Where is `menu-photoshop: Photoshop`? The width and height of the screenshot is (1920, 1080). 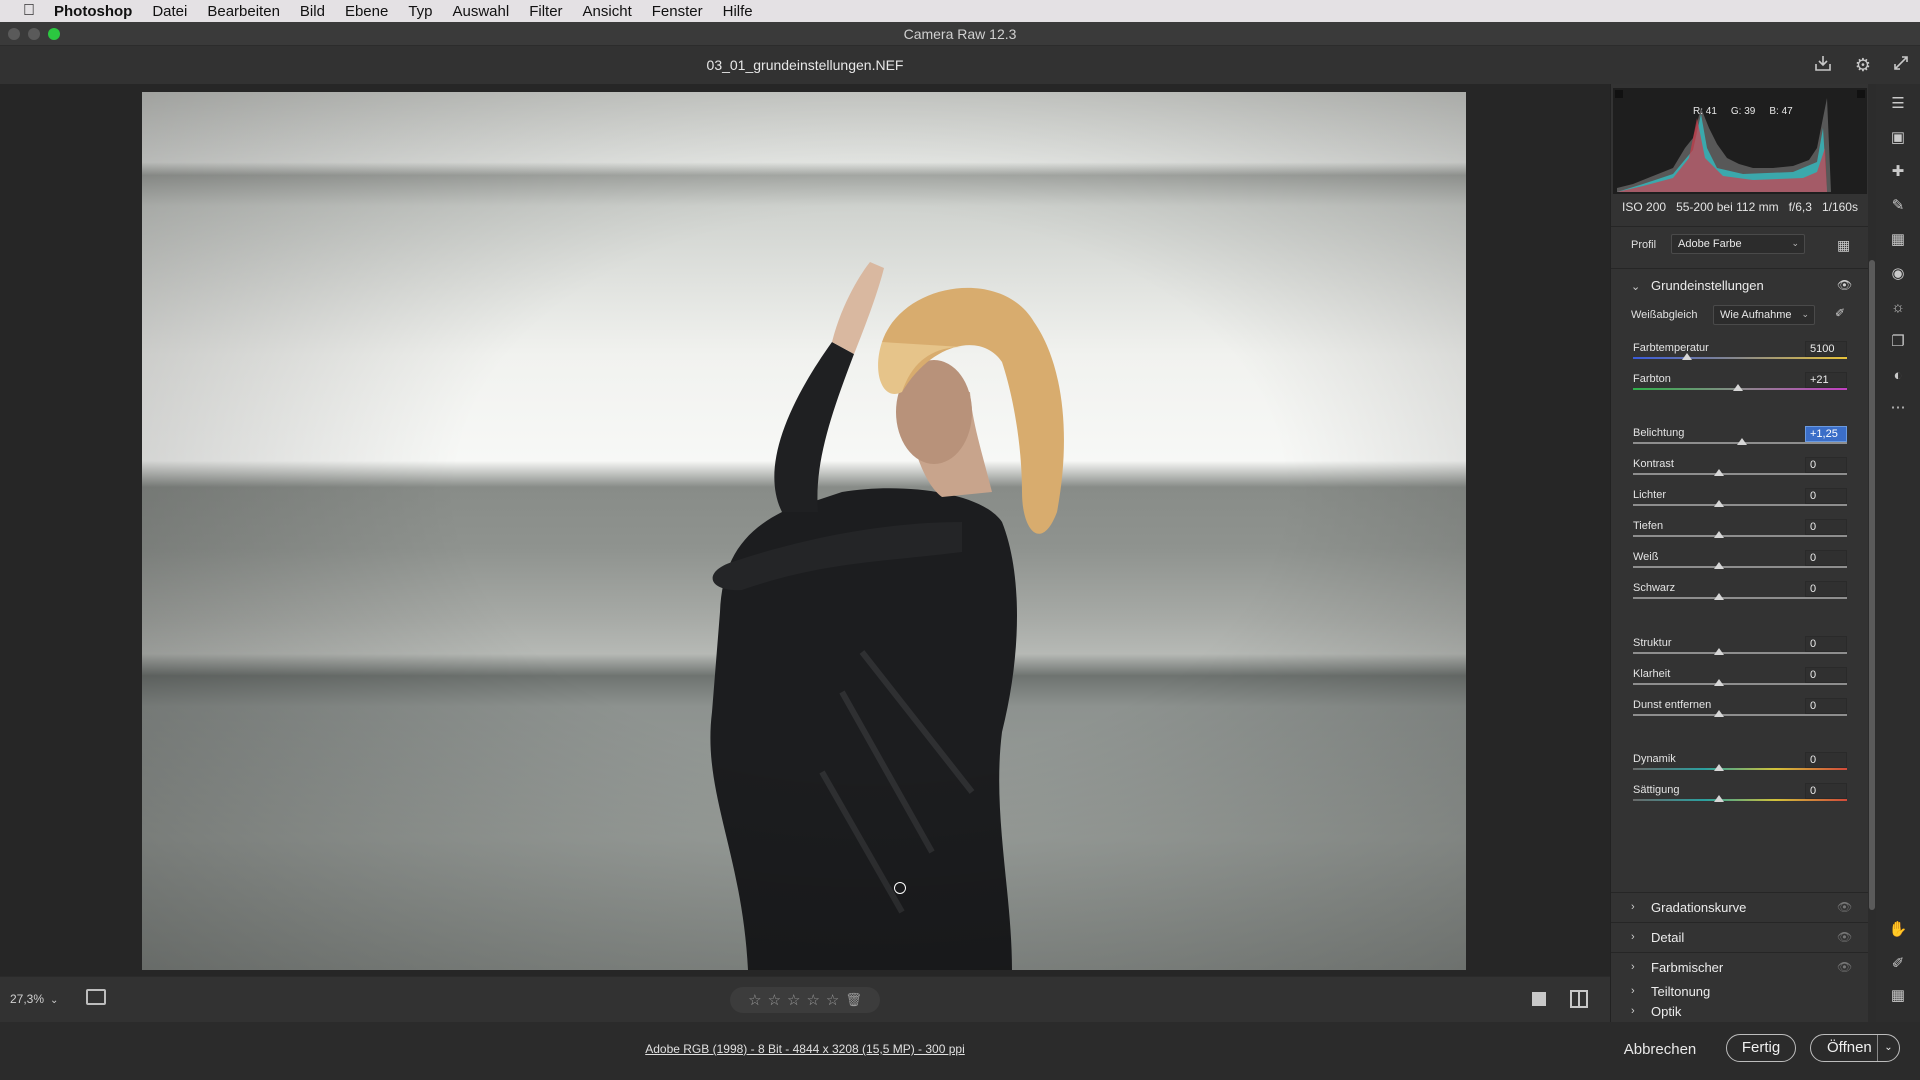
menu-photoshop: Photoshop is located at coordinates (93, 11).